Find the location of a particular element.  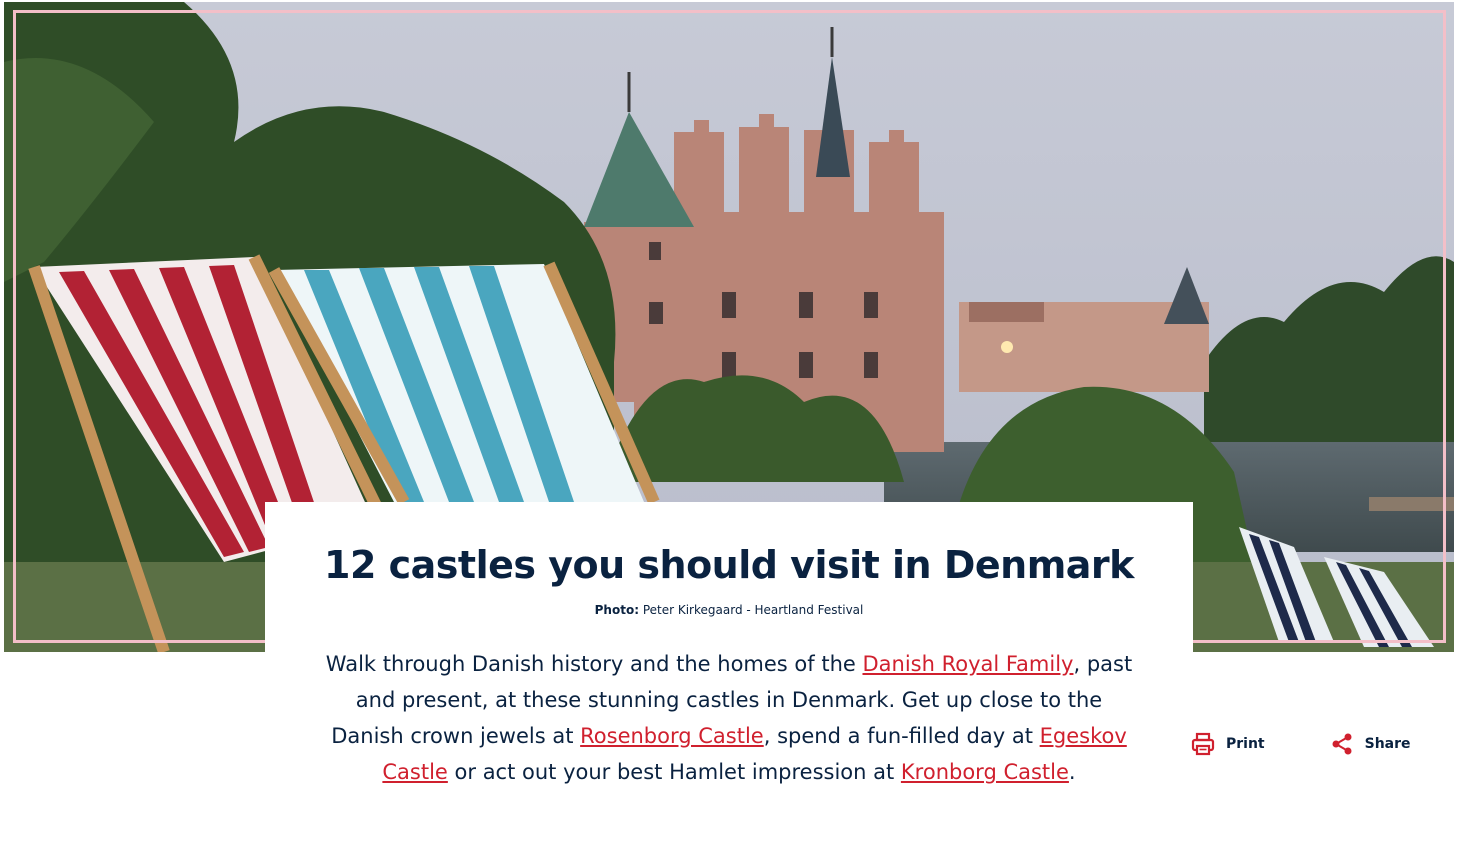

photo-credit-label: Photo: is located at coordinates (616, 610).